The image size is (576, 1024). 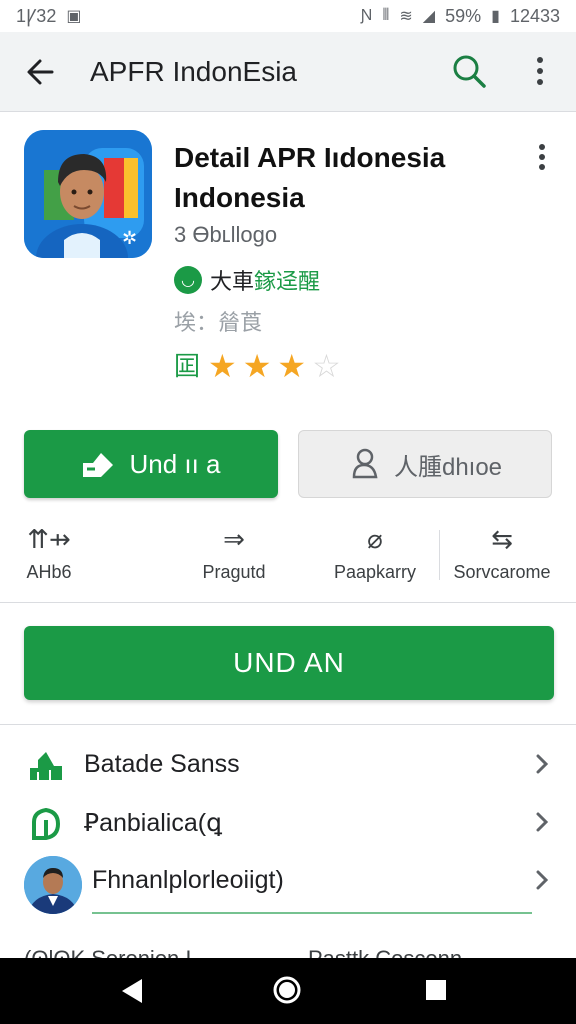 I want to click on stat-label: Paapkarry, so click(x=375, y=572).